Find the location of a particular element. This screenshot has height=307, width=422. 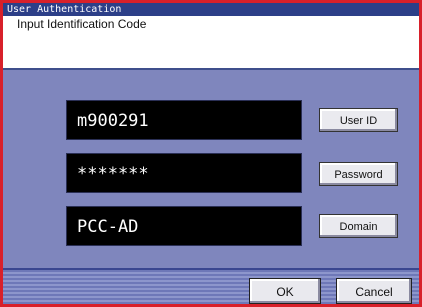

footer-bar: OK Cancel is located at coordinates (211, 286).